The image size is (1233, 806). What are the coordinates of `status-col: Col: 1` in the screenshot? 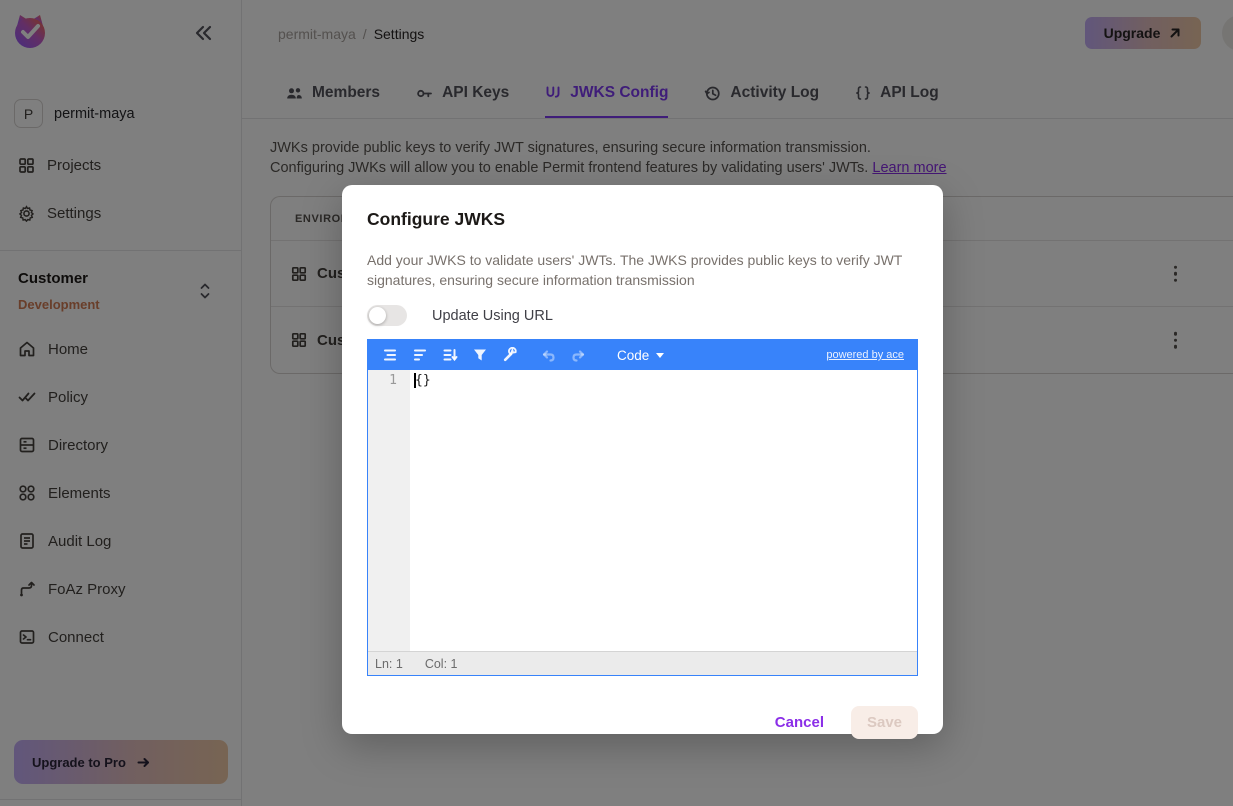 It's located at (441, 663).